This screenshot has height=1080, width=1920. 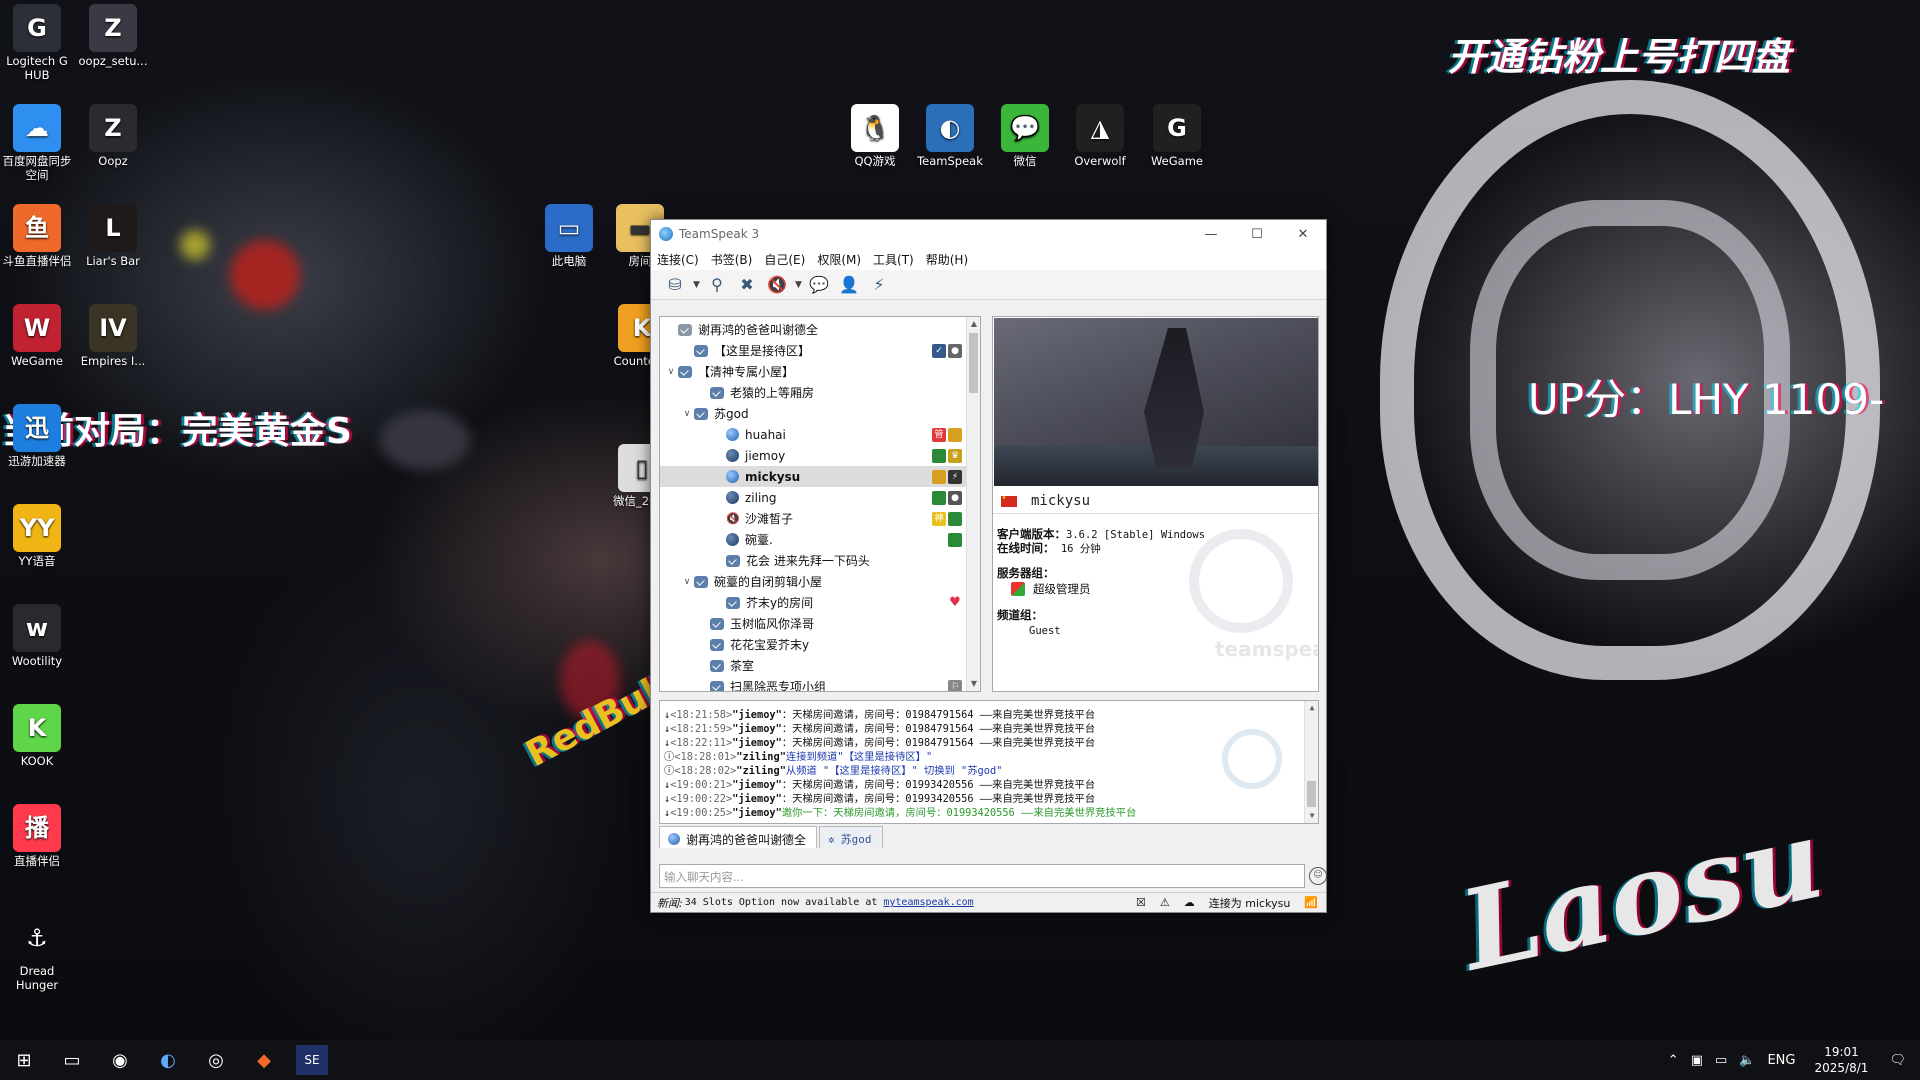 What do you see at coordinates (973, 504) in the screenshot?
I see `tree-scrollbar: ▲ ▼` at bounding box center [973, 504].